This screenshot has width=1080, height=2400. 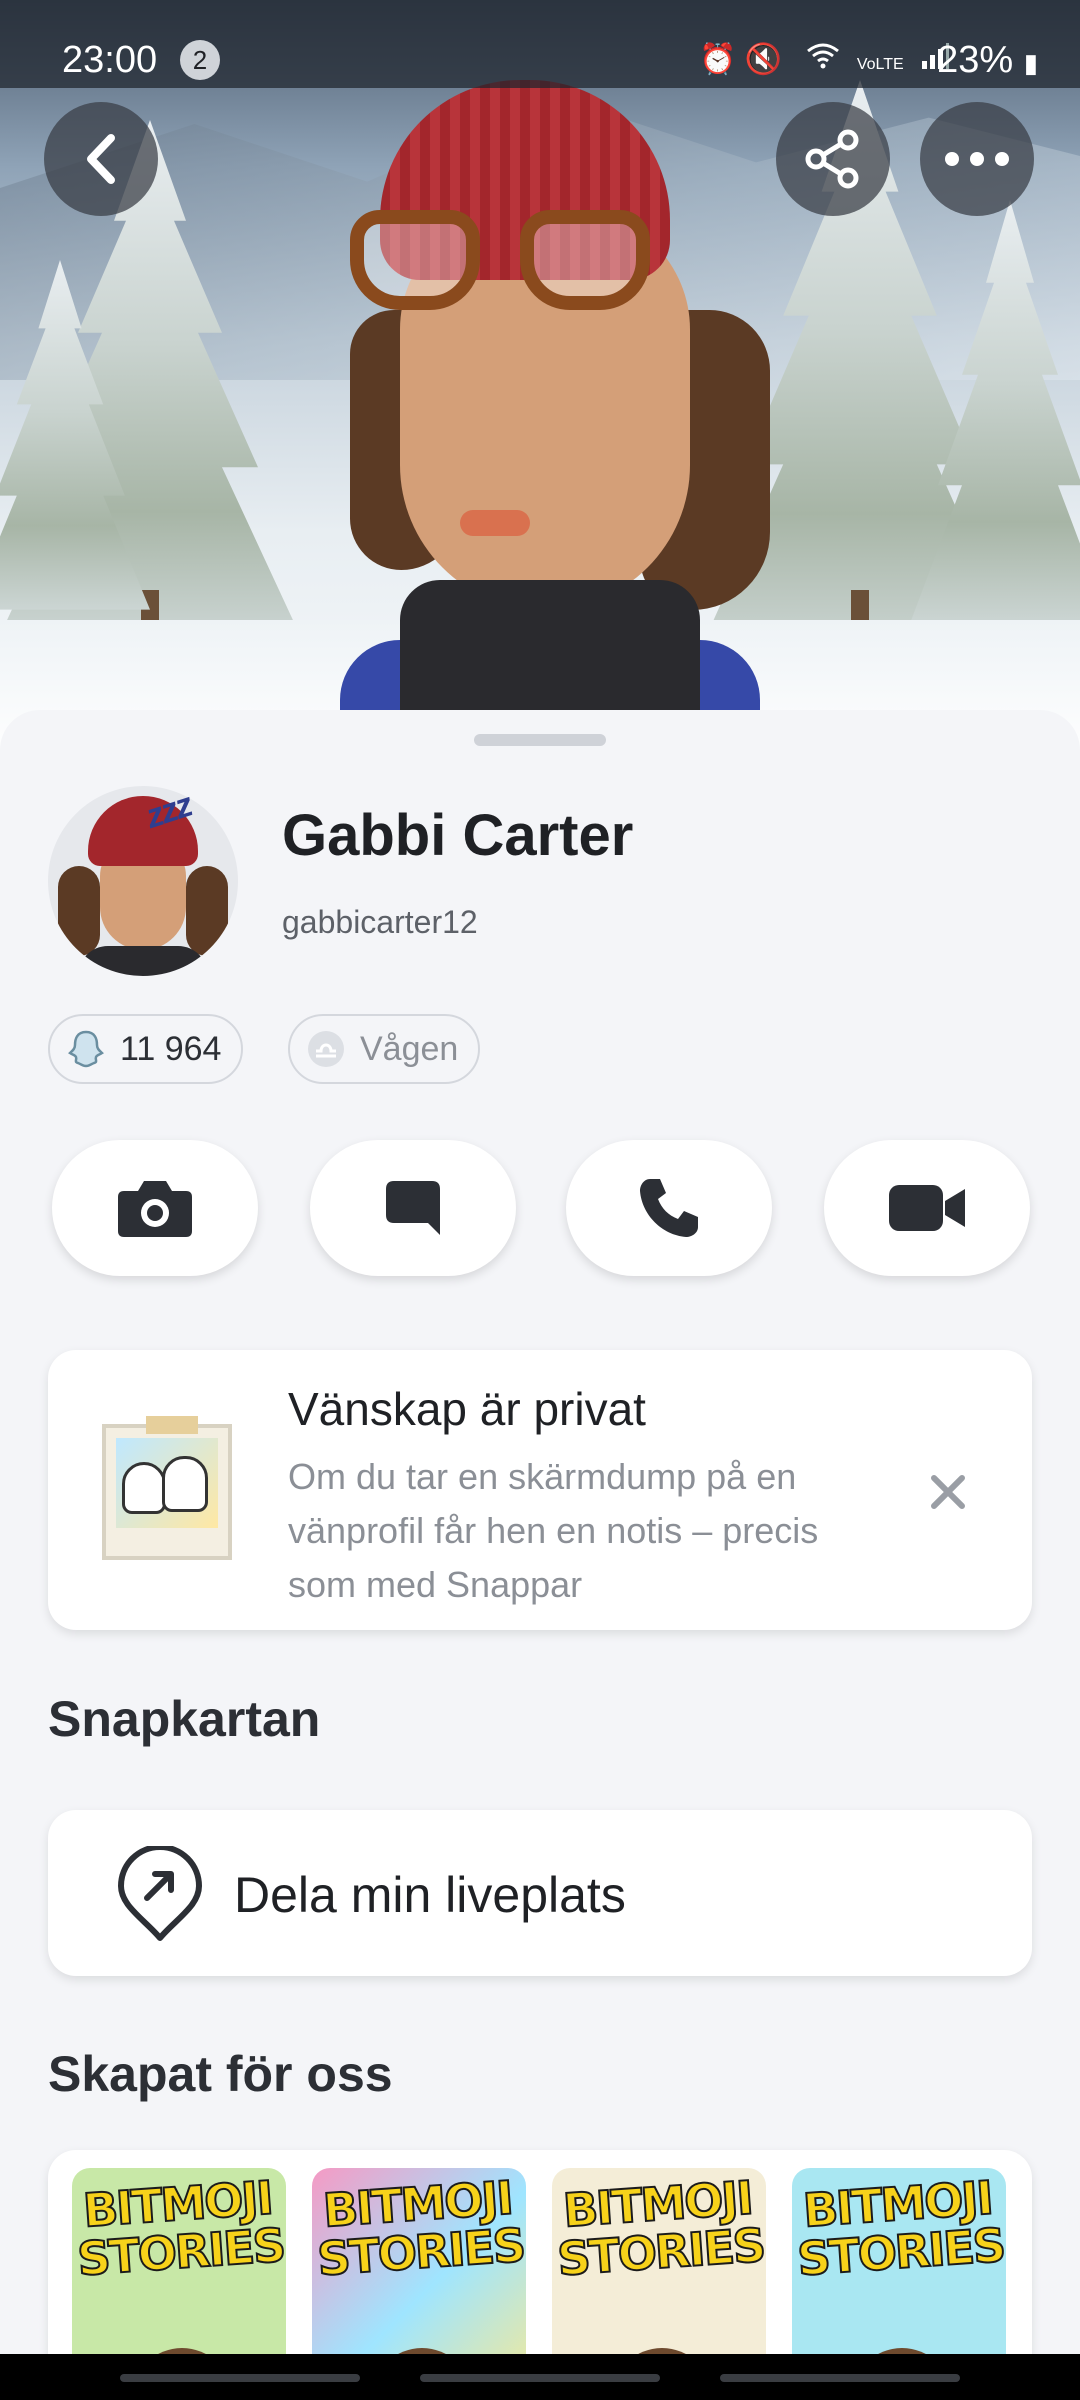 I want to click on chat-button, so click(x=413, y=1208).